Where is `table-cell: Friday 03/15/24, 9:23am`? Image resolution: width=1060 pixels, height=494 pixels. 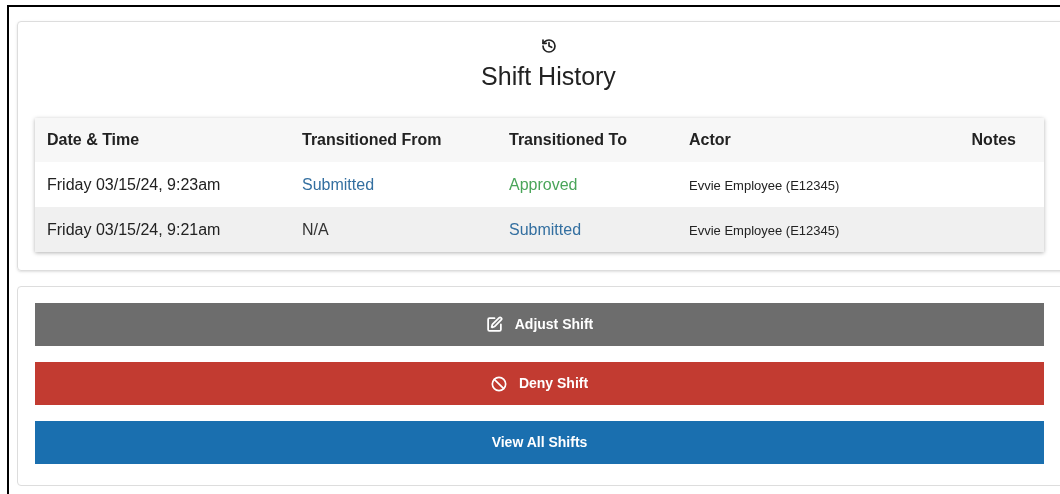 table-cell: Friday 03/15/24, 9:23am is located at coordinates (134, 184).